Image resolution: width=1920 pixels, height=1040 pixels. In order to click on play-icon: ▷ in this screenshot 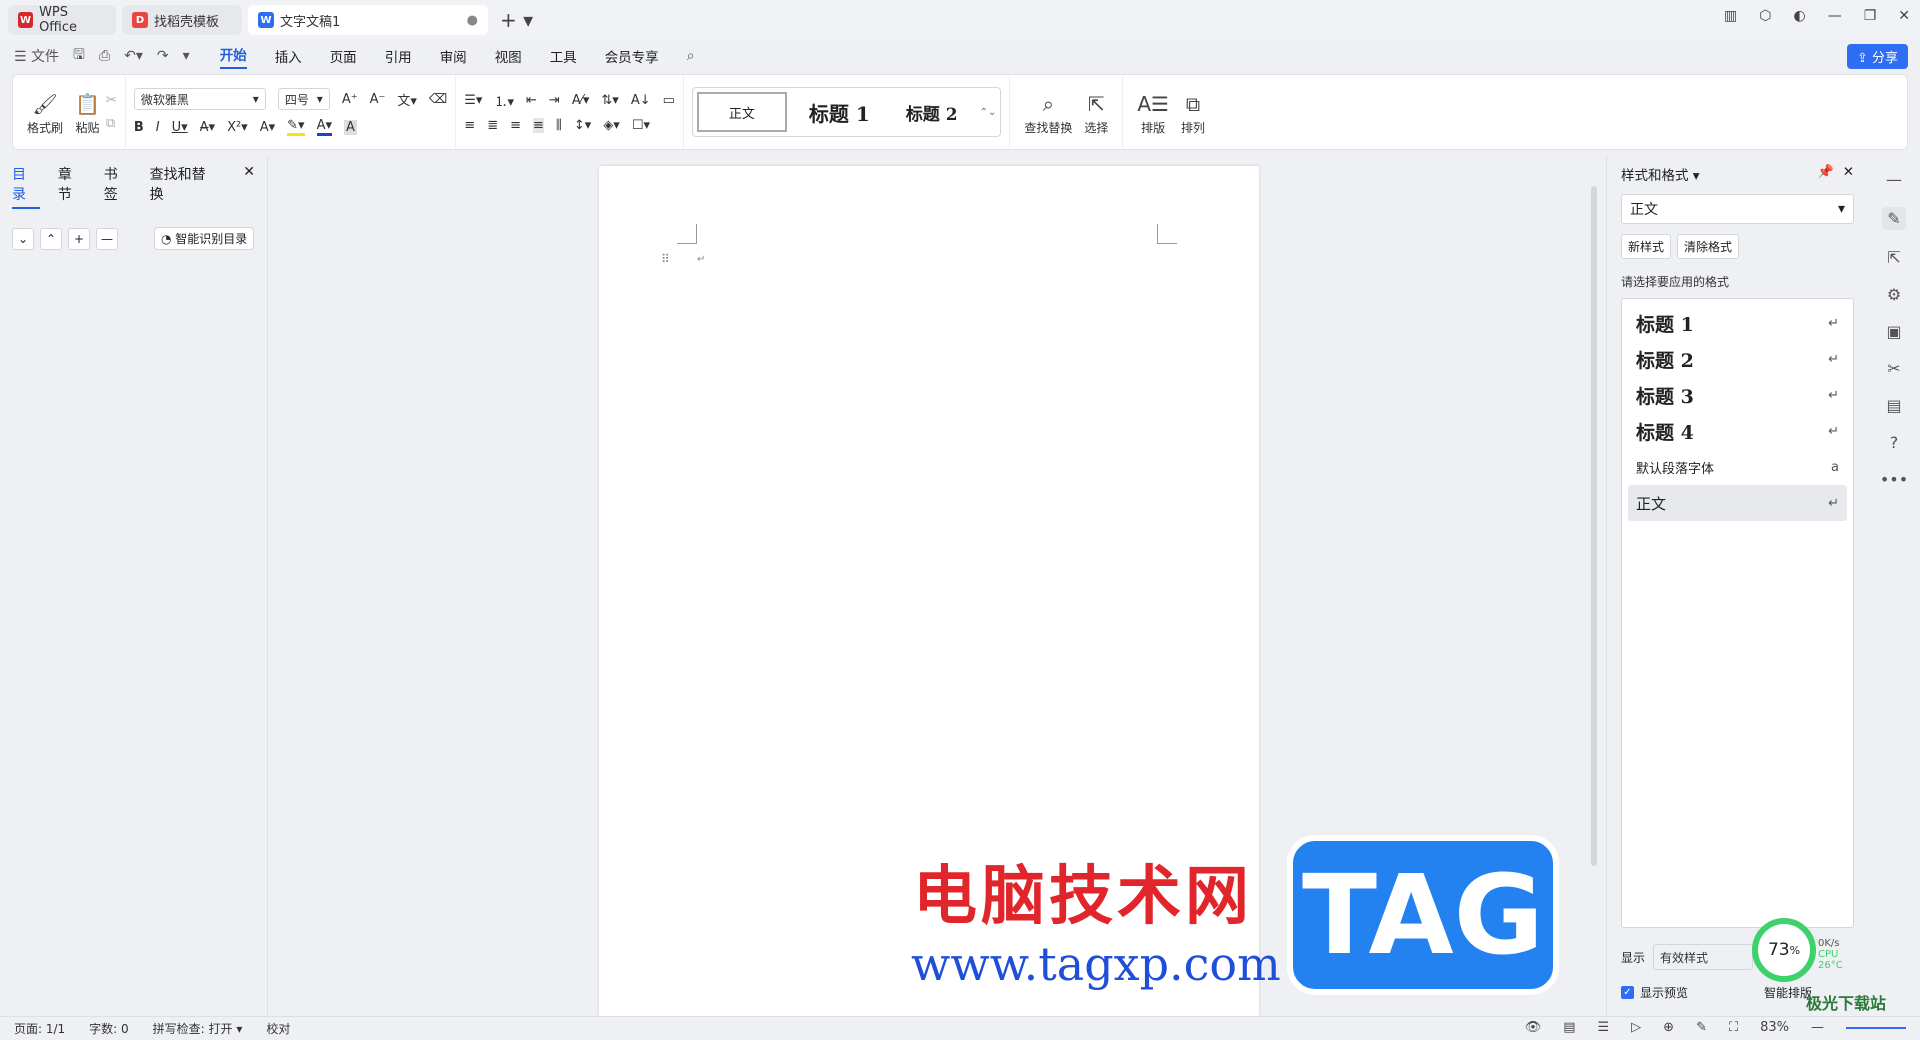, I will do `click(1636, 1027)`.